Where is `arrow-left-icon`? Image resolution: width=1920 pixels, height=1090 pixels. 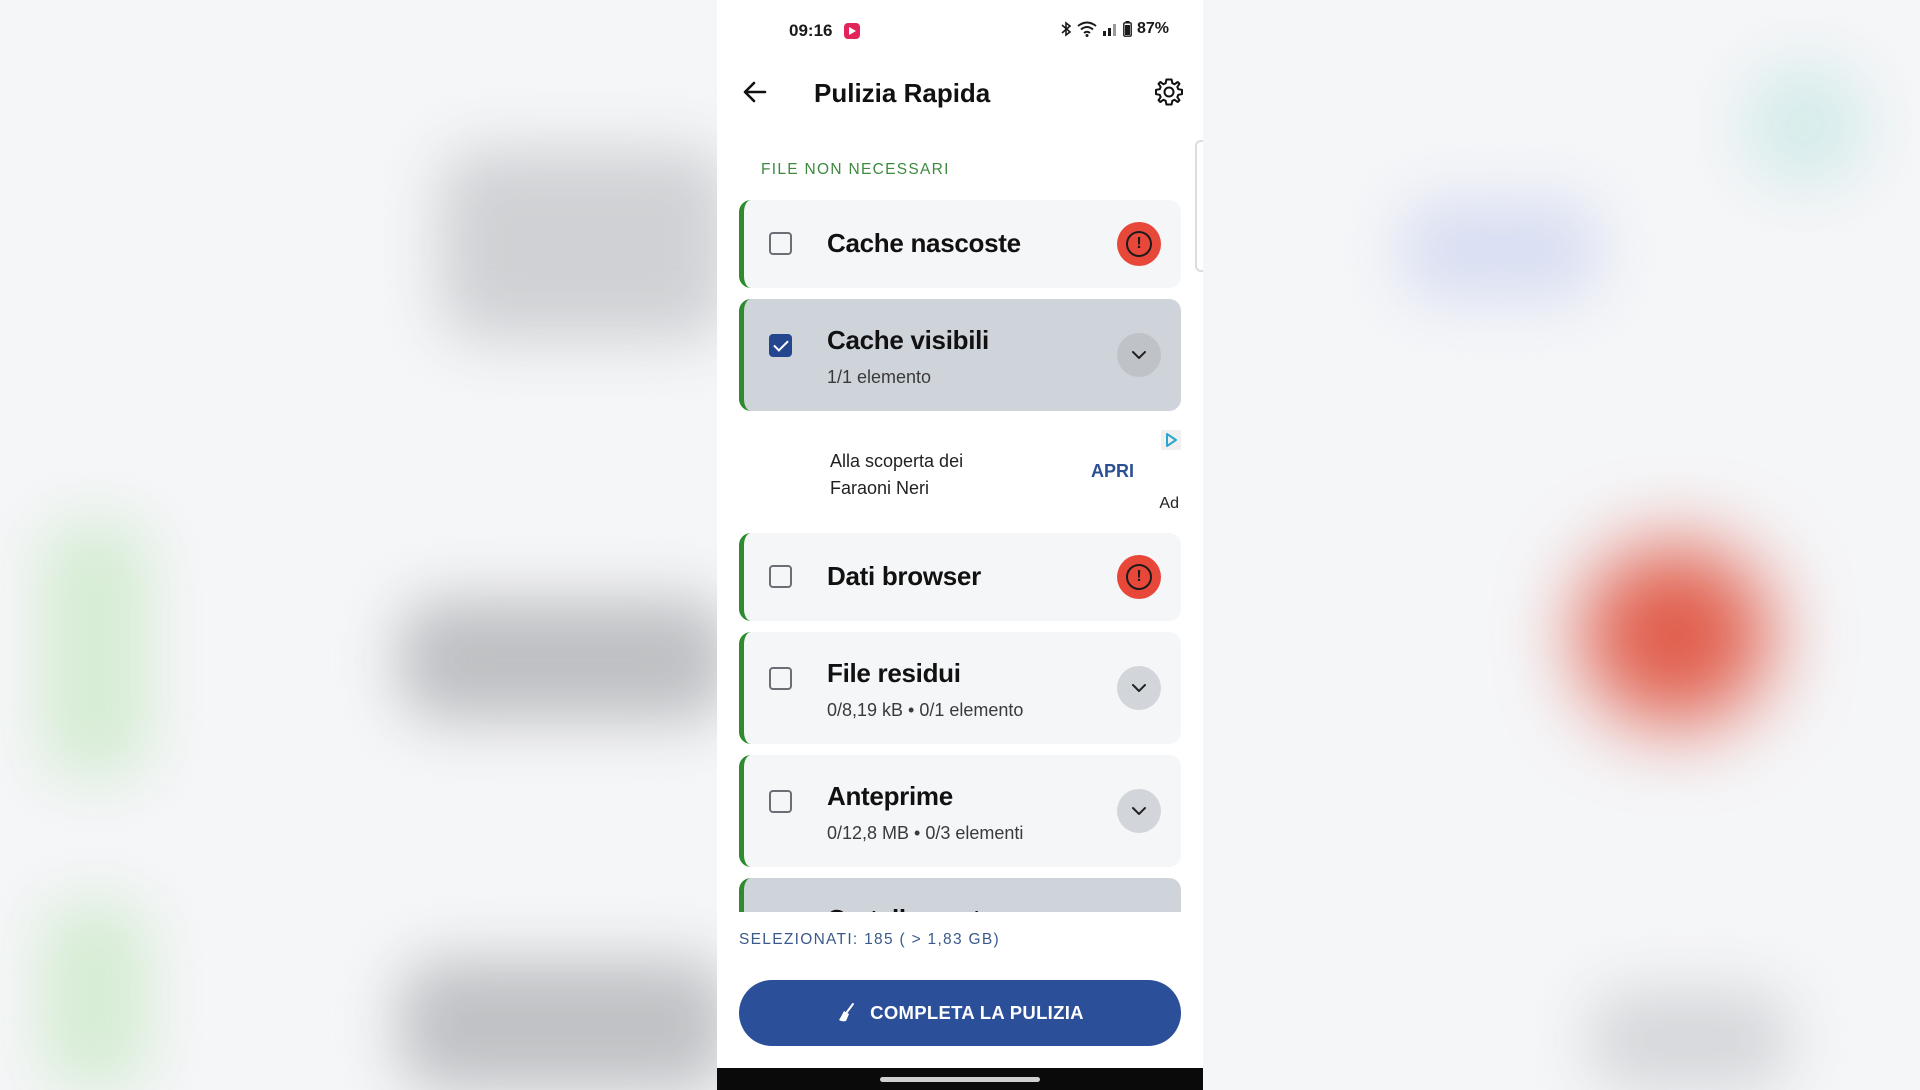
arrow-left-icon is located at coordinates (755, 92).